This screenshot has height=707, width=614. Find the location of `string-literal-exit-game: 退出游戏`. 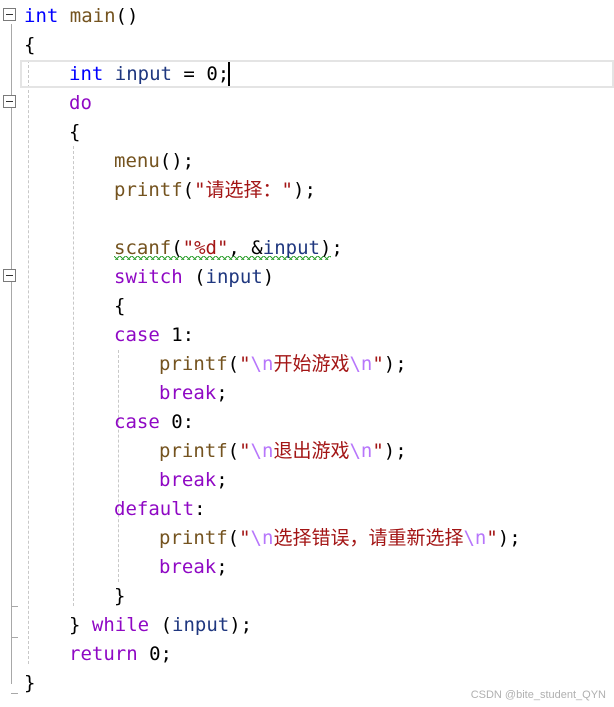

string-literal-exit-game: 退出游戏 is located at coordinates (311, 451).